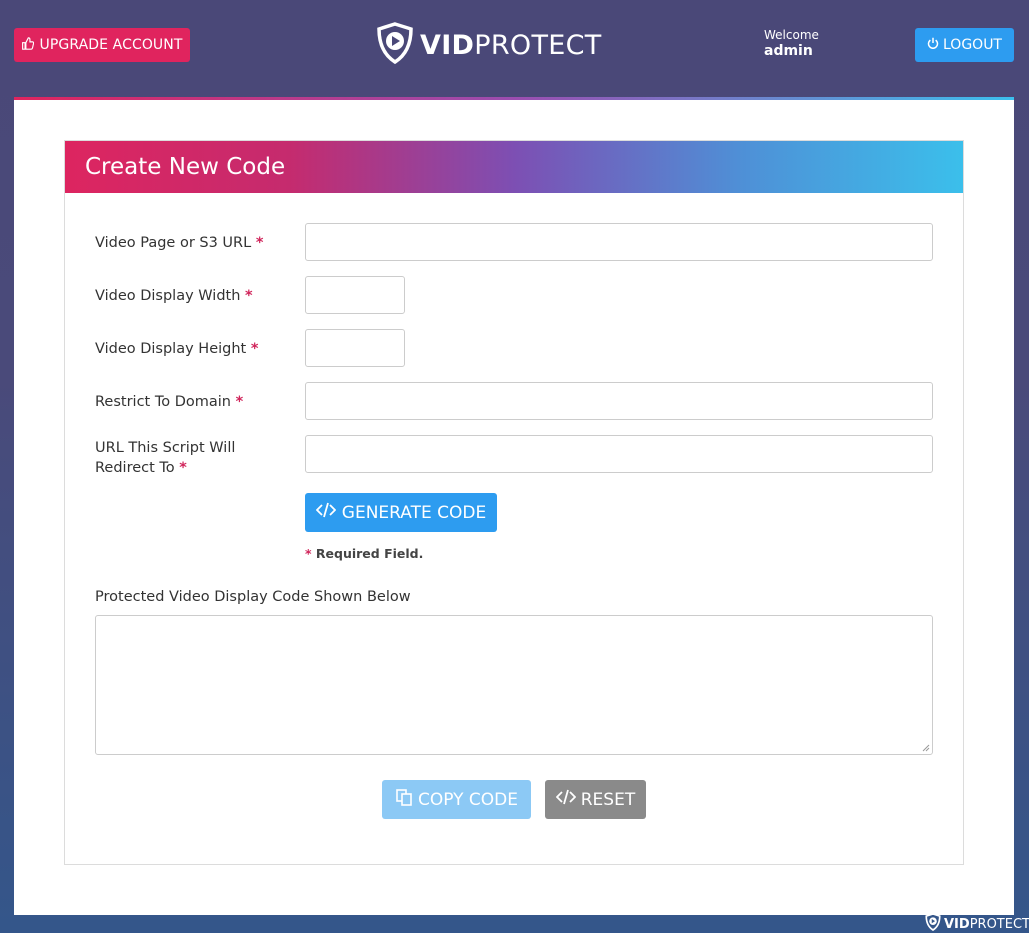  What do you see at coordinates (619, 401) in the screenshot?
I see `restrict-domain-input` at bounding box center [619, 401].